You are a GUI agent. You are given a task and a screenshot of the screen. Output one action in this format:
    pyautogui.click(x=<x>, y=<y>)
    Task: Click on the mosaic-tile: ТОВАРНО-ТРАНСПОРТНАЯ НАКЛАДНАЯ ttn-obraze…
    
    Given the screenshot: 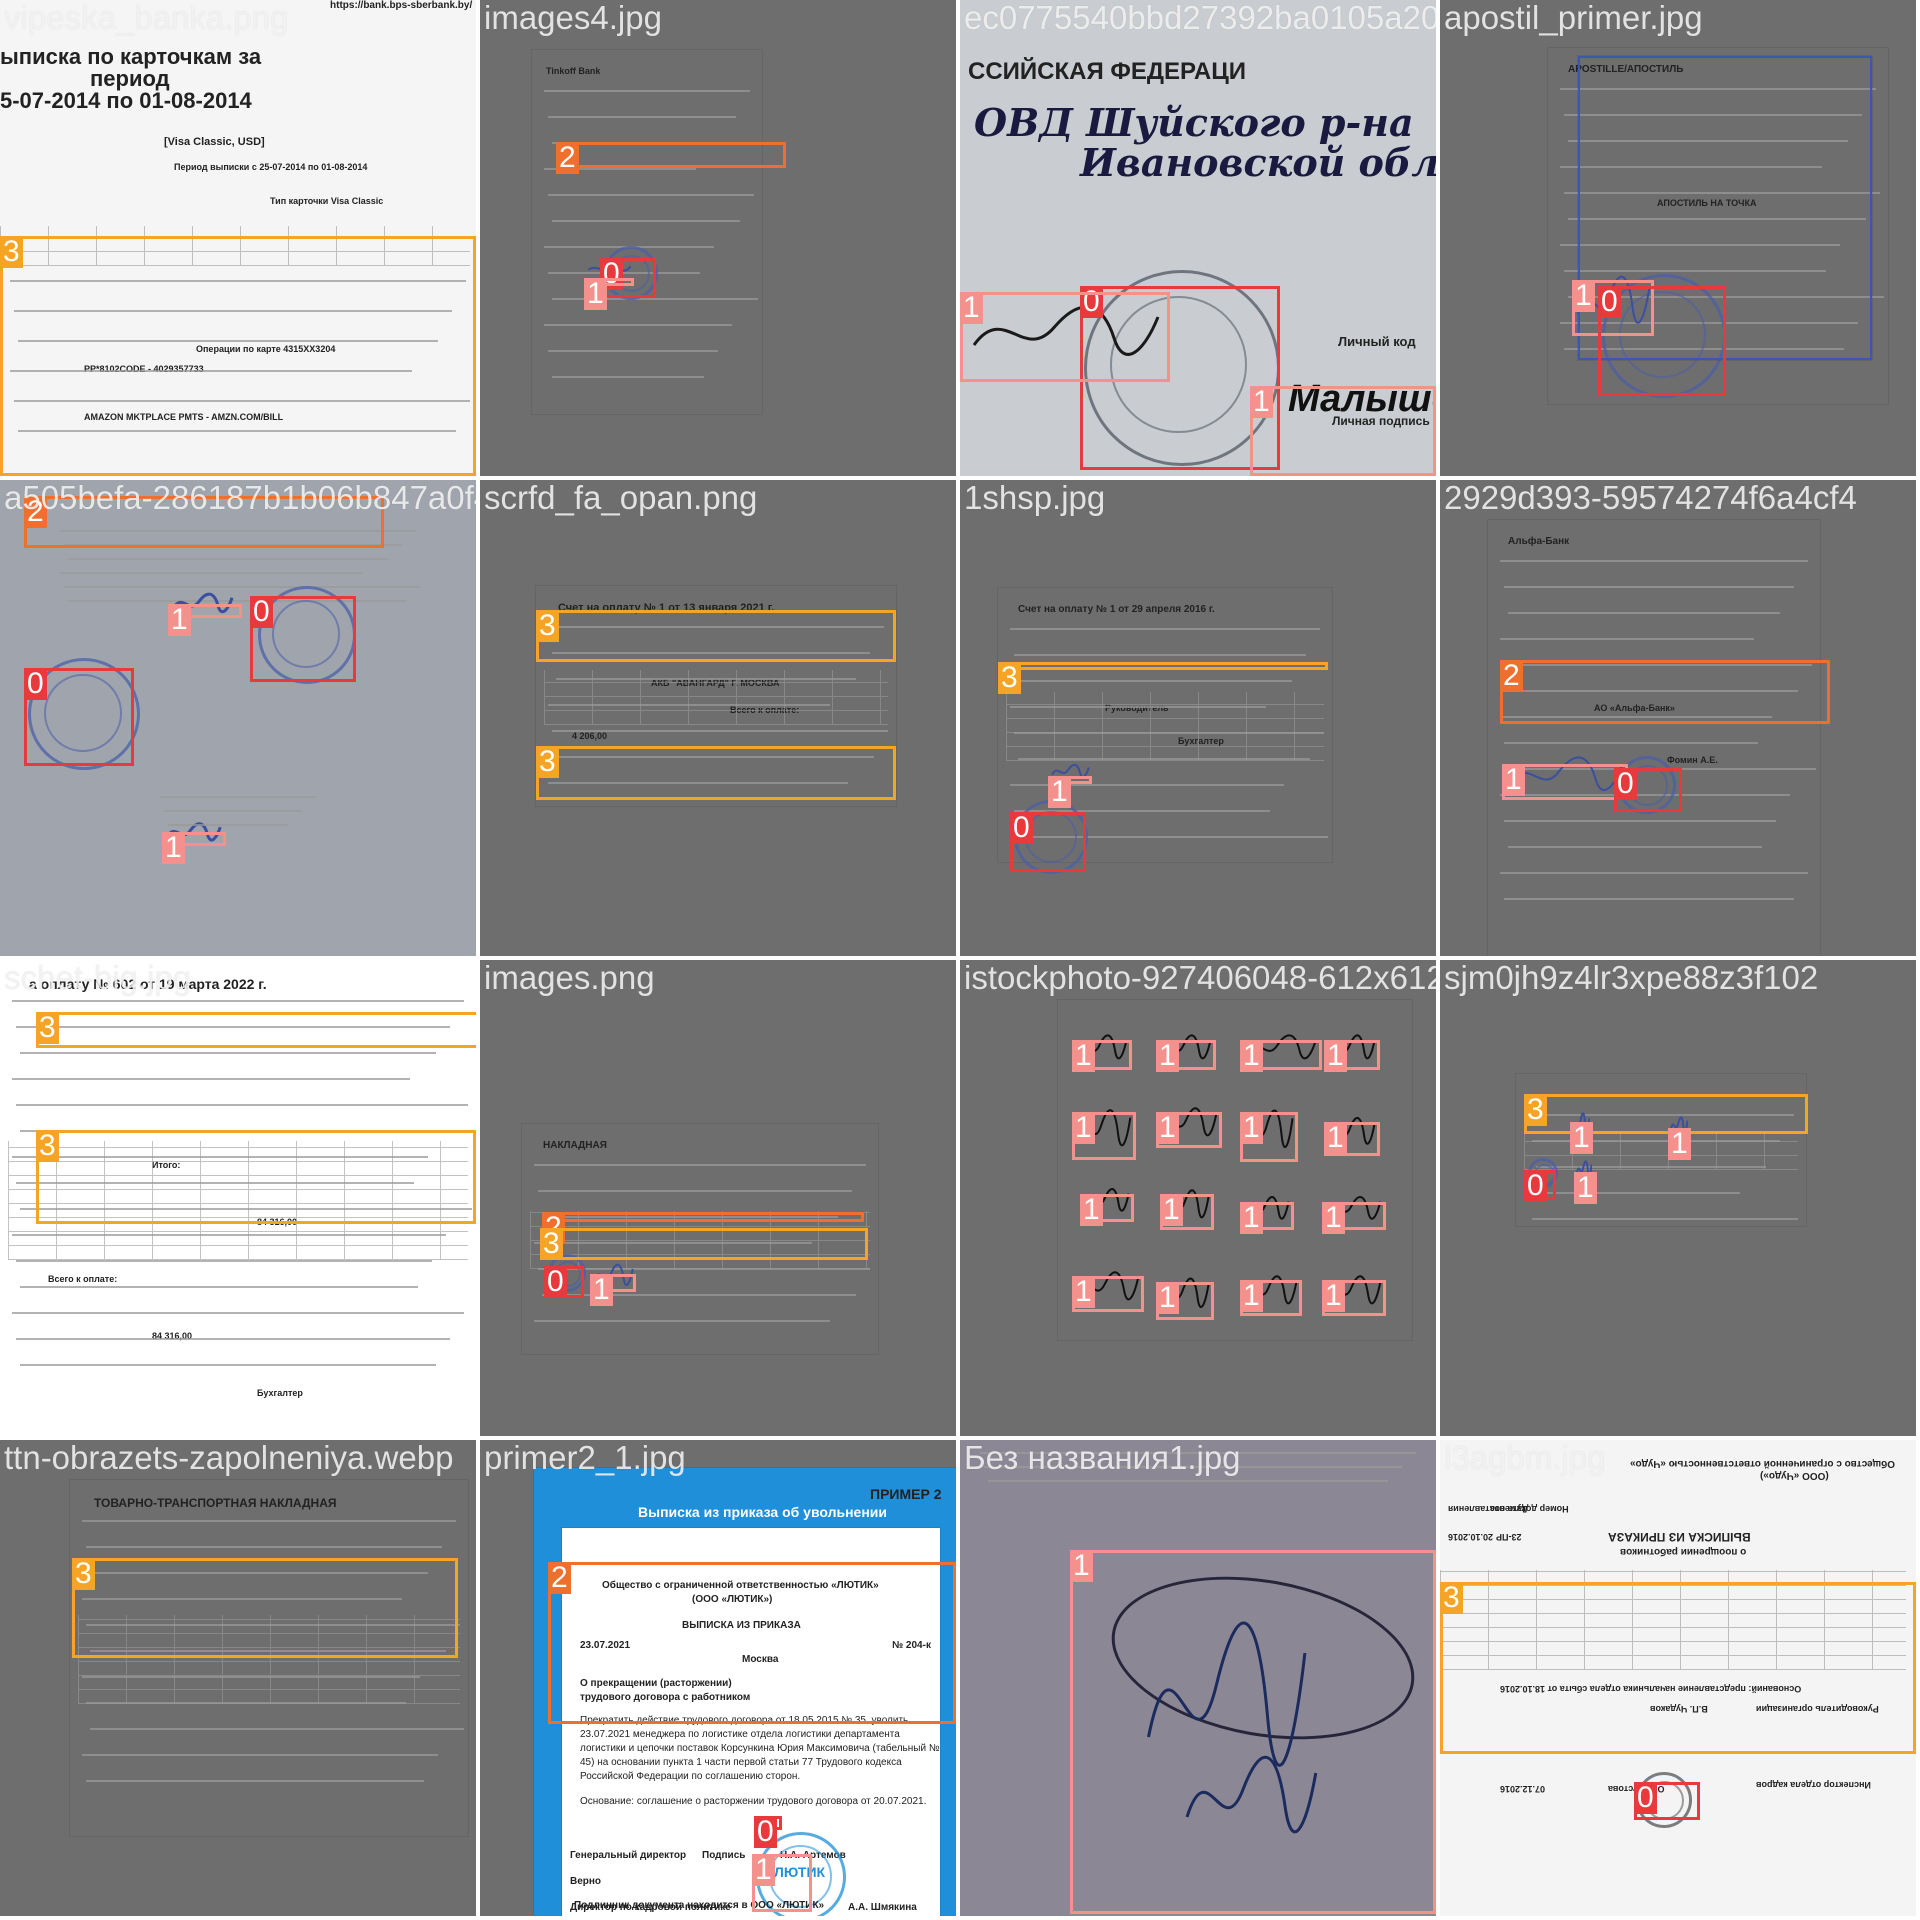 What is the action you would take?
    pyautogui.click(x=238, y=1678)
    